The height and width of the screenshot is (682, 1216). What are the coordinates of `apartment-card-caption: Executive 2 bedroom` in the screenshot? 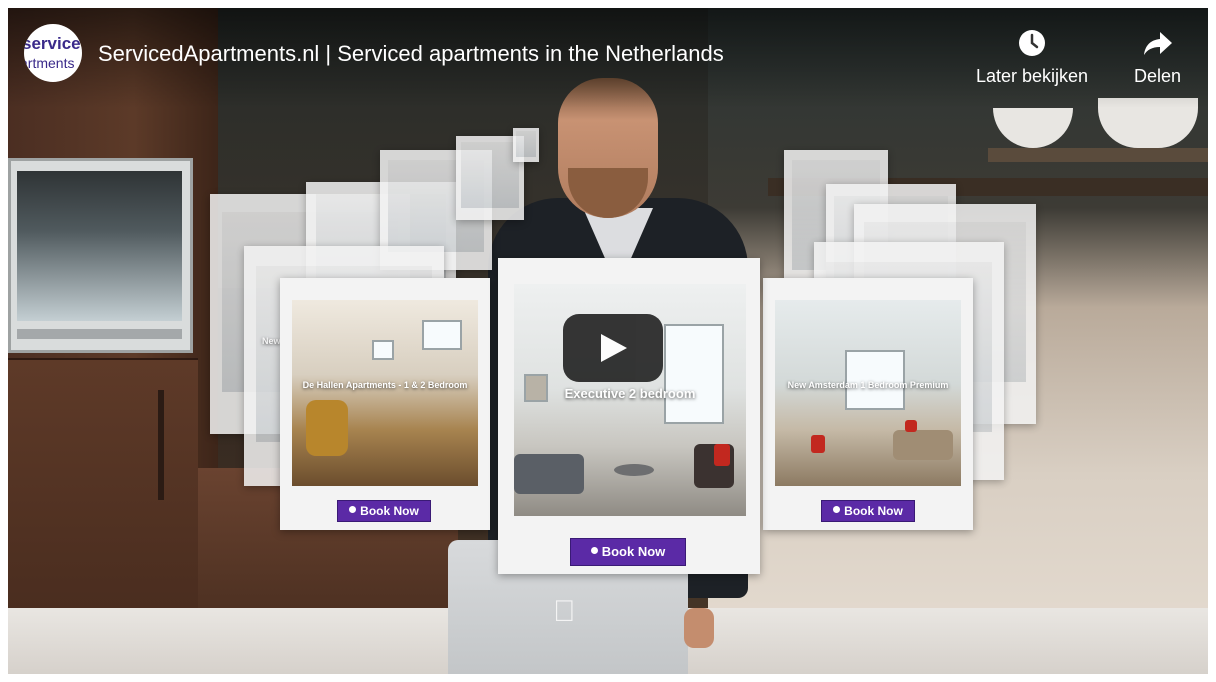 It's located at (630, 393).